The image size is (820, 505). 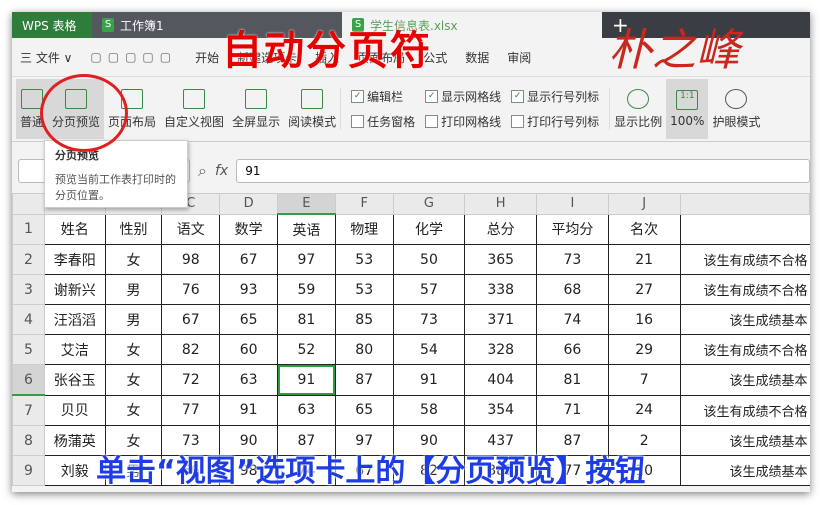 What do you see at coordinates (191, 229) in the screenshot?
I see `cell: 语文` at bounding box center [191, 229].